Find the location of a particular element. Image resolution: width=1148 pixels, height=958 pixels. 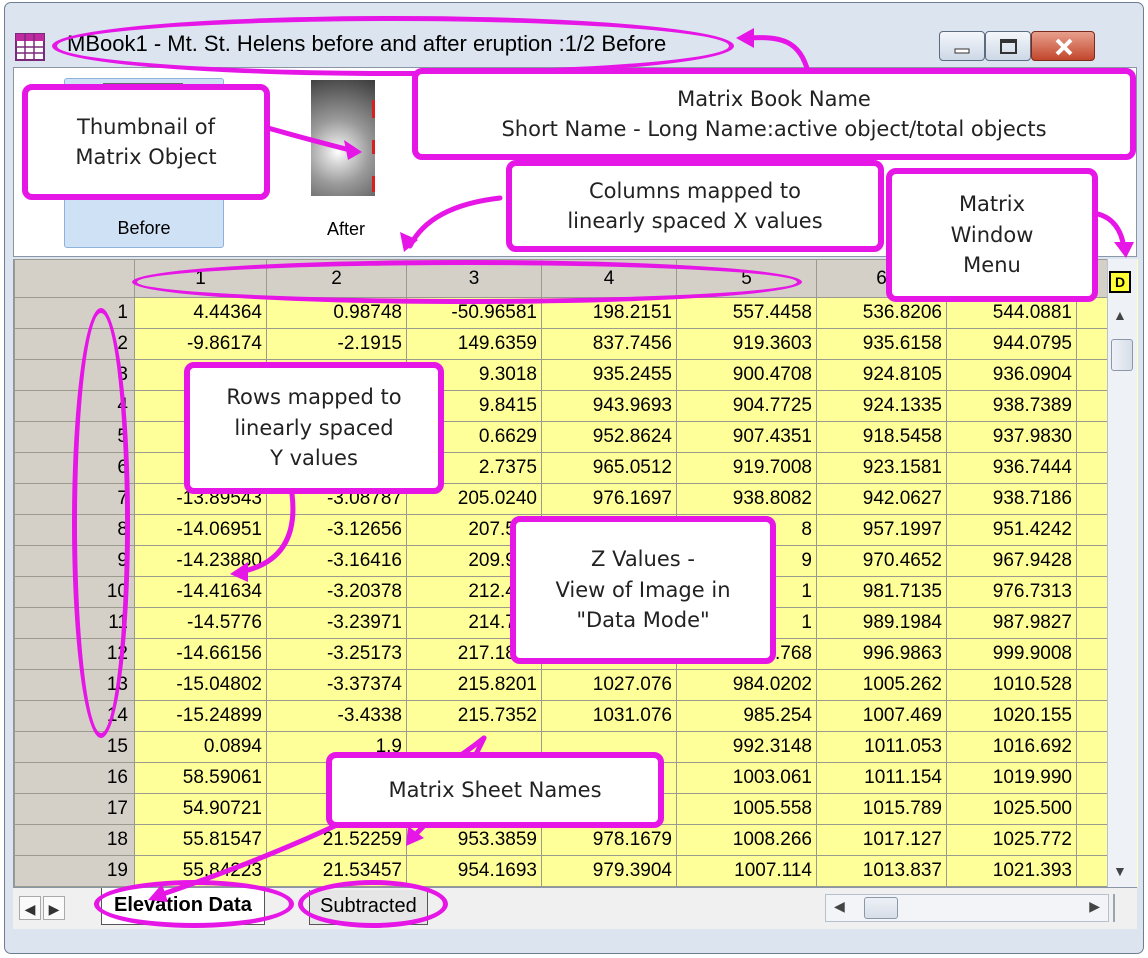

matrix-cell: 1007.114 is located at coordinates (746, 871).